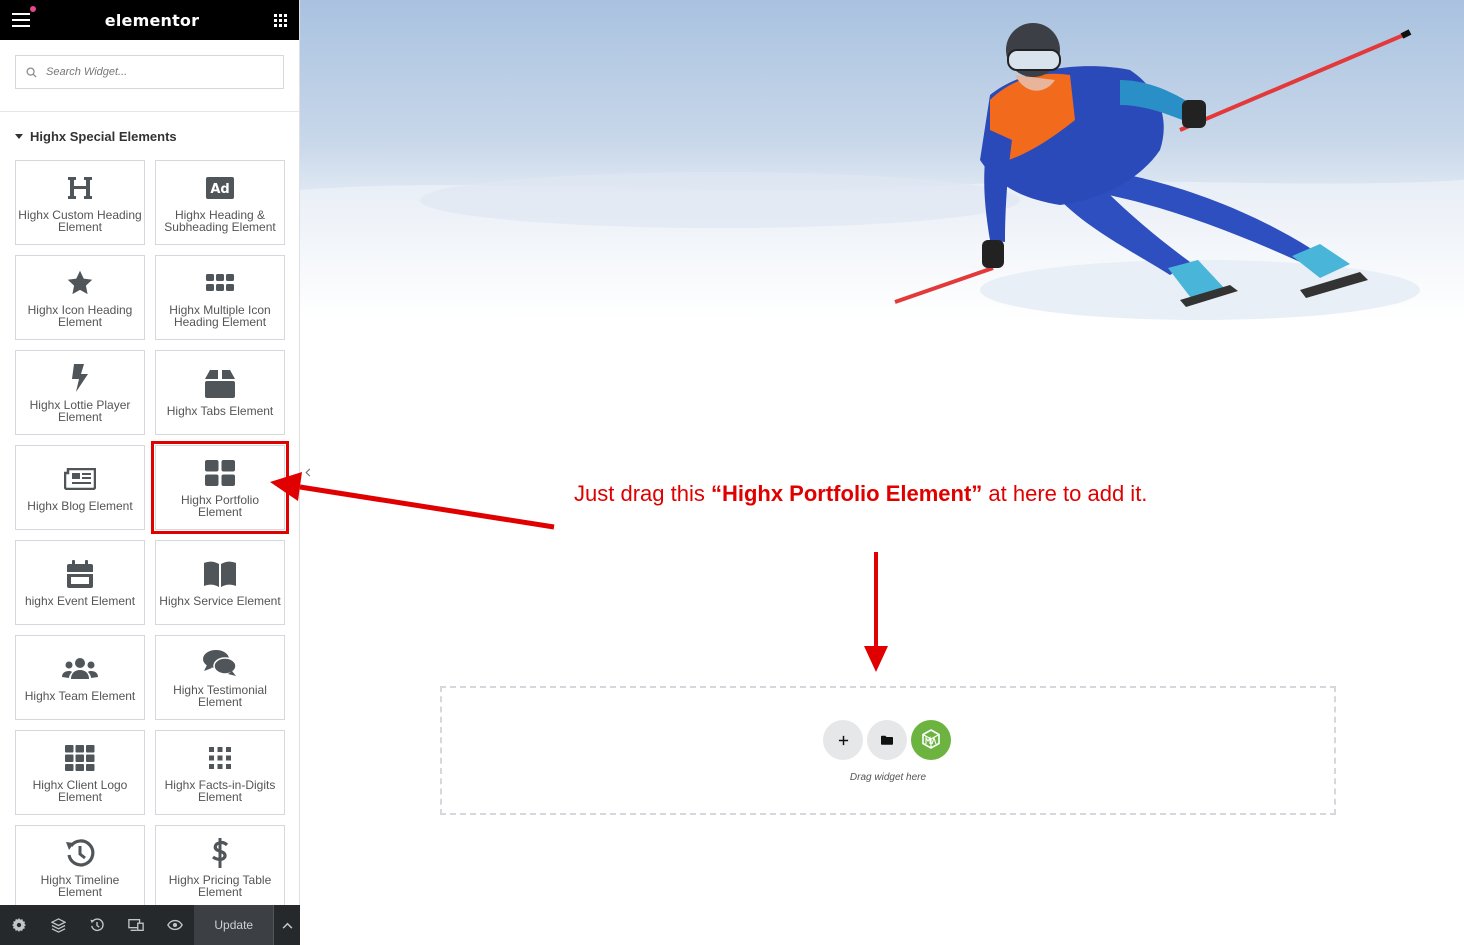  I want to click on plus-icon, so click(843, 740).